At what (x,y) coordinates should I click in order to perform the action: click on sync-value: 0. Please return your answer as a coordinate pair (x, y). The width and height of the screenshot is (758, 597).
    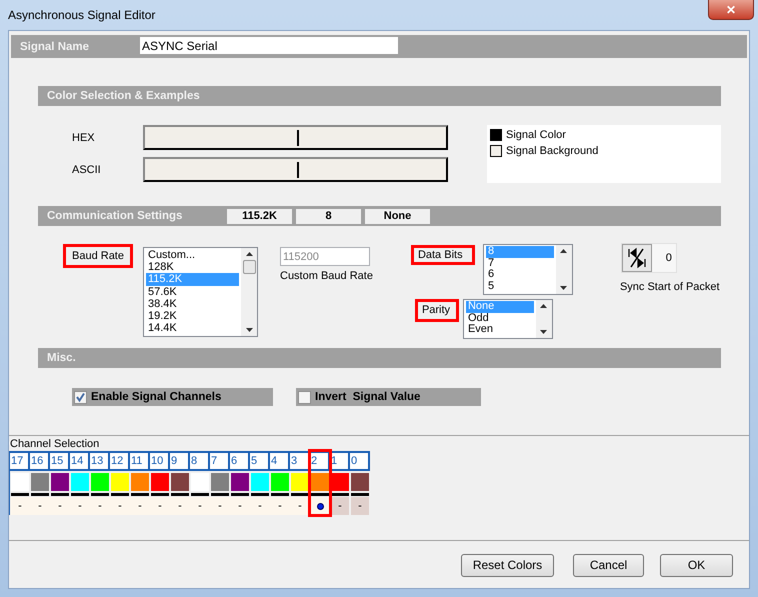
    Looking at the image, I should click on (669, 258).